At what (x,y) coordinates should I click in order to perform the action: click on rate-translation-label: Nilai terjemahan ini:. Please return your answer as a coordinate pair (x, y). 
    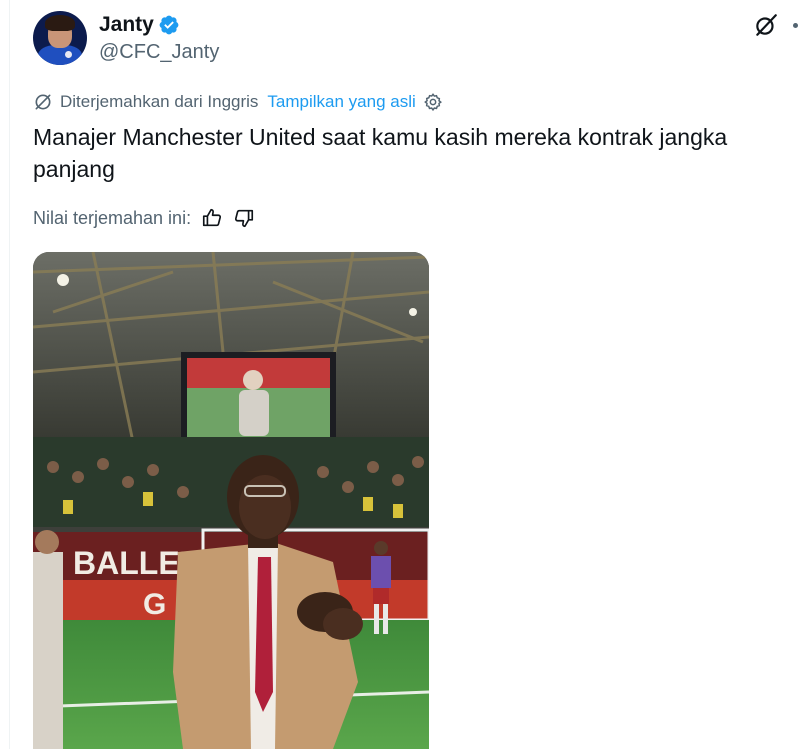
    Looking at the image, I should click on (112, 218).